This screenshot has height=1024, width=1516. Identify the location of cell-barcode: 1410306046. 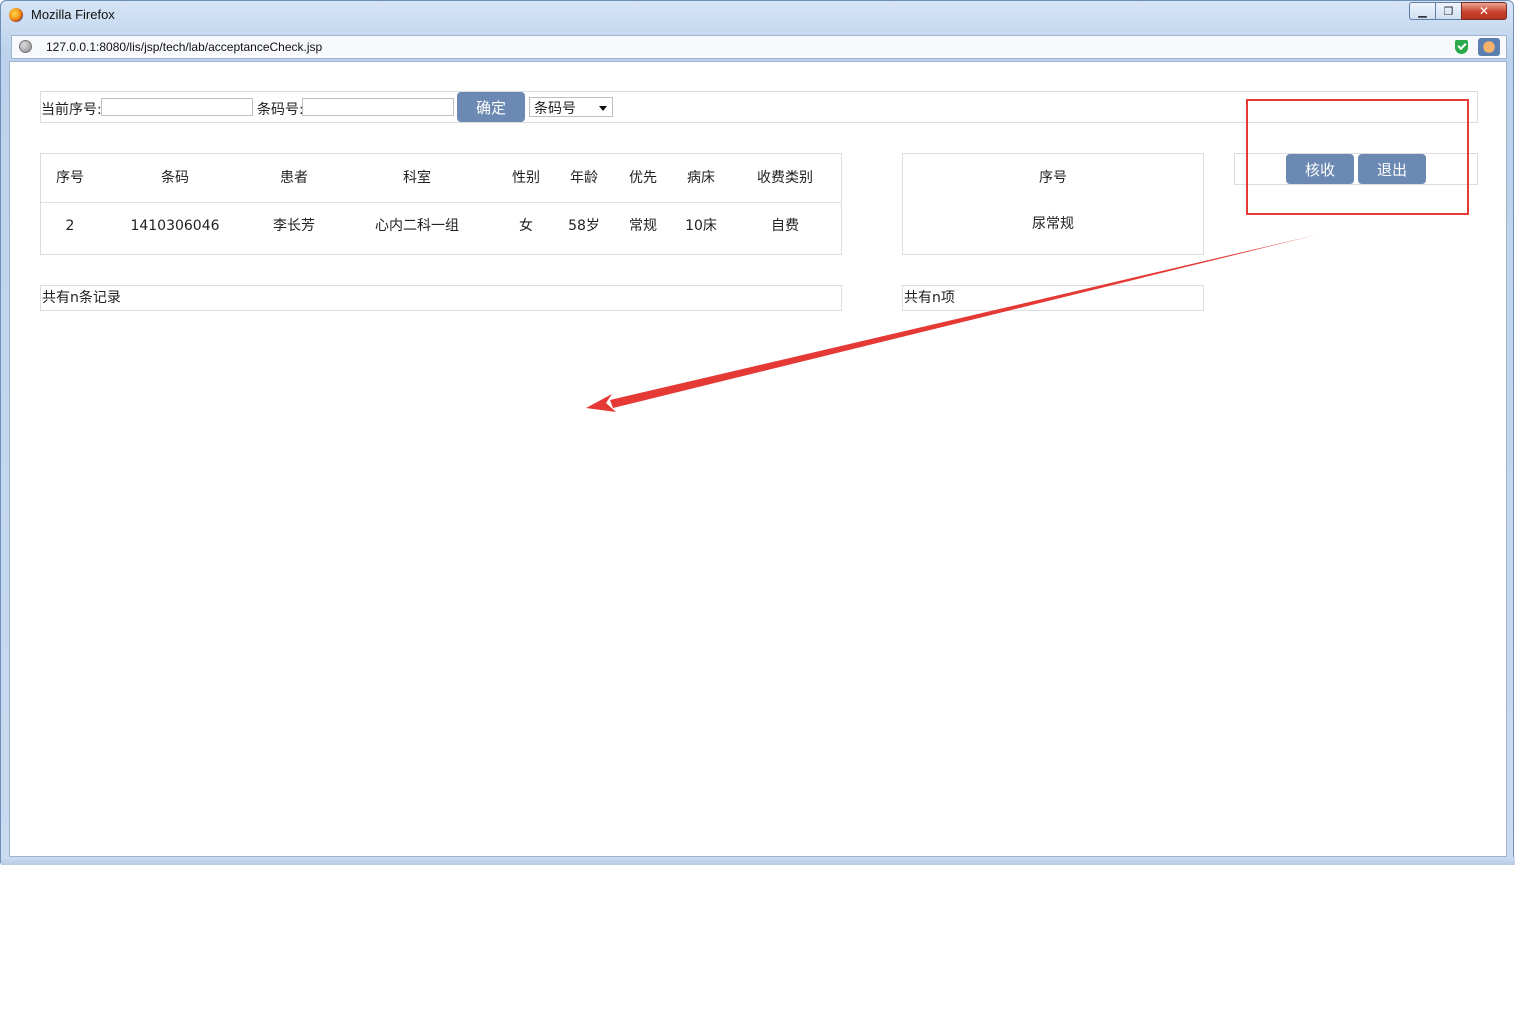
(175, 226).